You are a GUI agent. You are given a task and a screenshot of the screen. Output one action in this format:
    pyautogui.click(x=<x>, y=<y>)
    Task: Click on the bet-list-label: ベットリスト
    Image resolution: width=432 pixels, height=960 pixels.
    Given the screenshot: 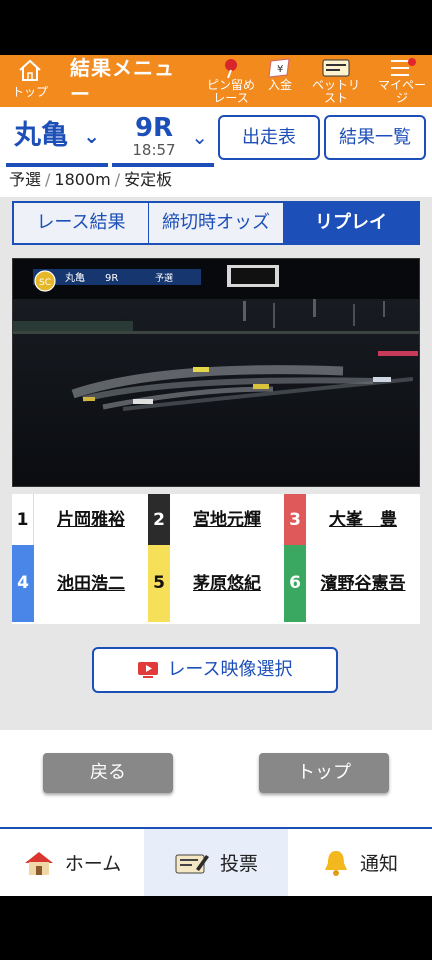 What is the action you would take?
    pyautogui.click(x=335, y=91)
    